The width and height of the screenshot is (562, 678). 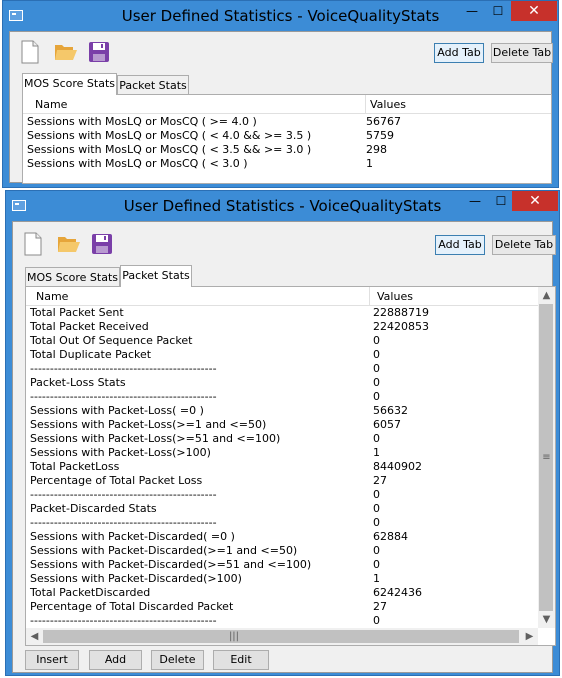 What do you see at coordinates (282, 327) in the screenshot?
I see `table-row: Total Packet Received 22420853` at bounding box center [282, 327].